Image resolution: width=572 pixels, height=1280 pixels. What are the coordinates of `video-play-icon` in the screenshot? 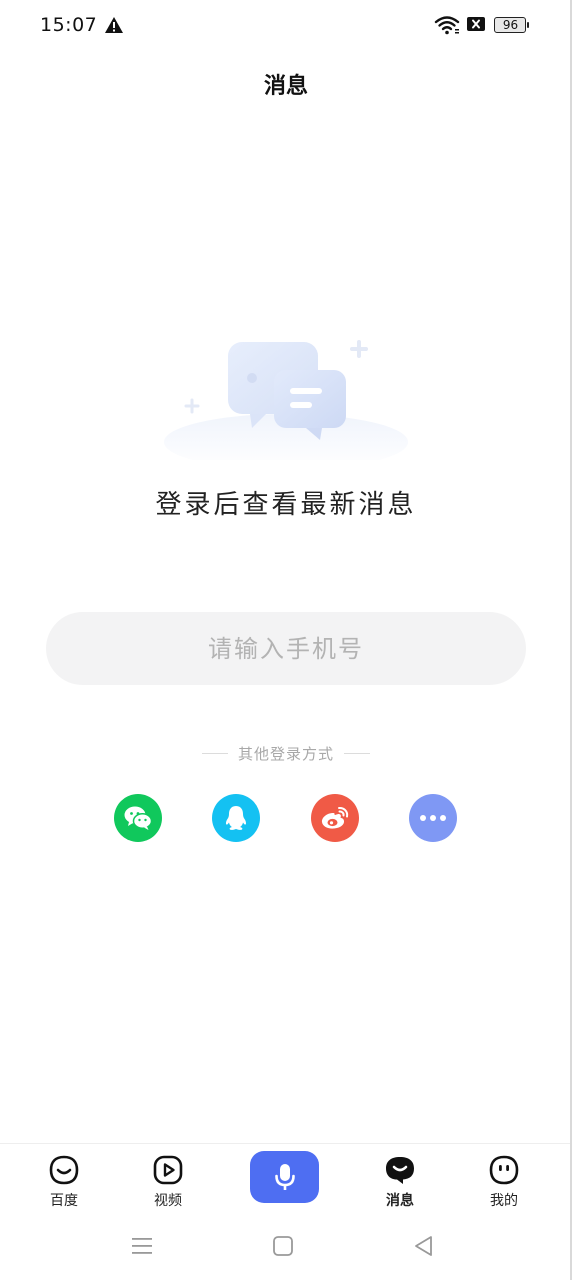 It's located at (168, 1170).